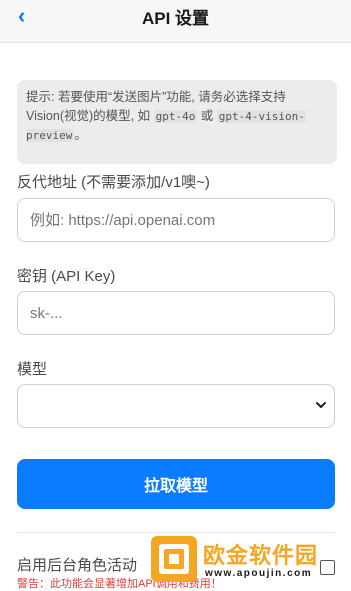 Image resolution: width=351 pixels, height=591 pixels. I want to click on site-watermark: 欧金软件园 www.apoujin.com, so click(247, 559).